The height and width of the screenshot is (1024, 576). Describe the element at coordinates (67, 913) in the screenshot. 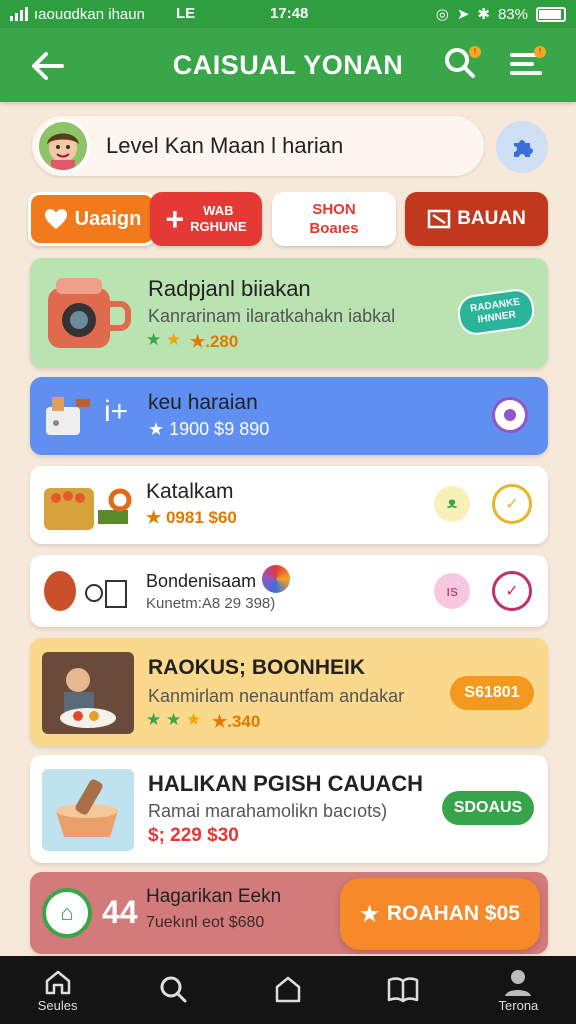

I see `plant-badge-icon: ⌂` at that location.